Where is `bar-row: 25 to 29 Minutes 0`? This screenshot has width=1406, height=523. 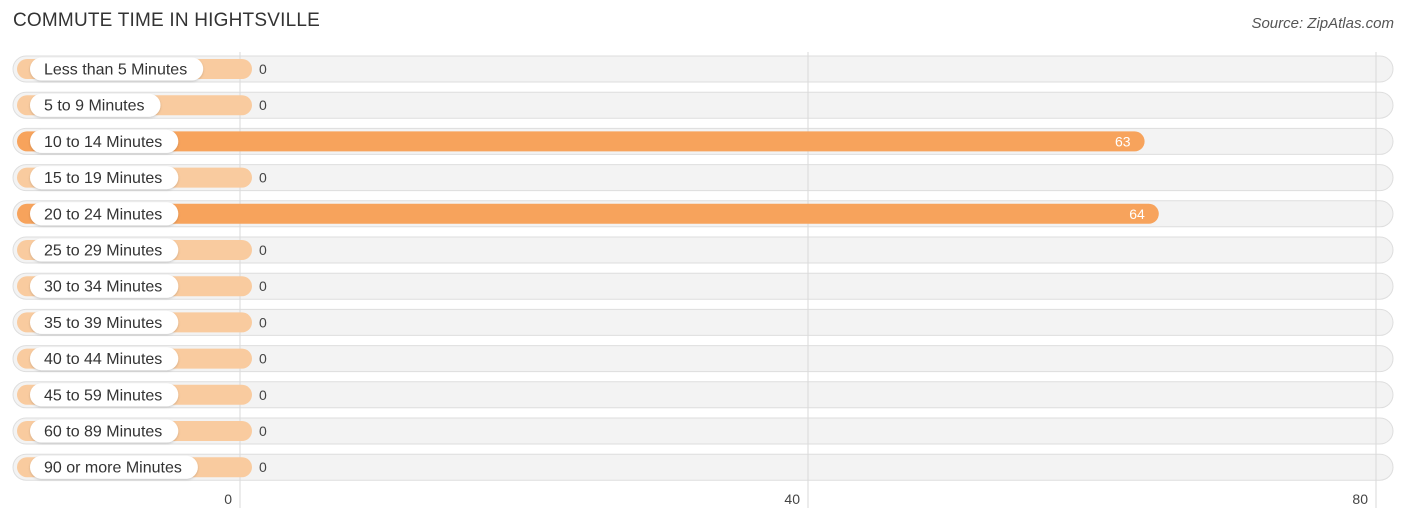
bar-row: 25 to 29 Minutes 0 is located at coordinates (142, 250).